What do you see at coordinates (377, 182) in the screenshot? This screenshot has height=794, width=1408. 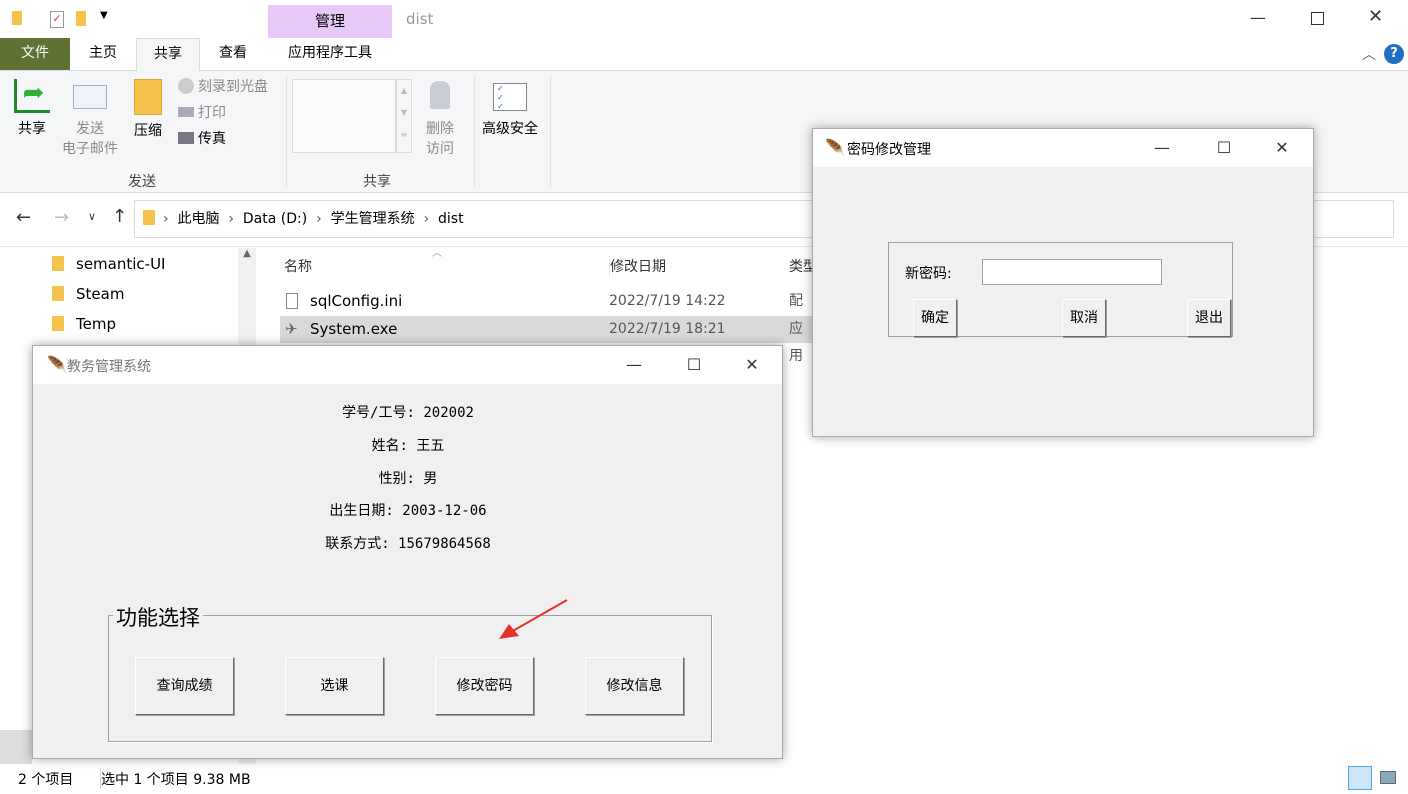 I see `group-share-label: 共享` at bounding box center [377, 182].